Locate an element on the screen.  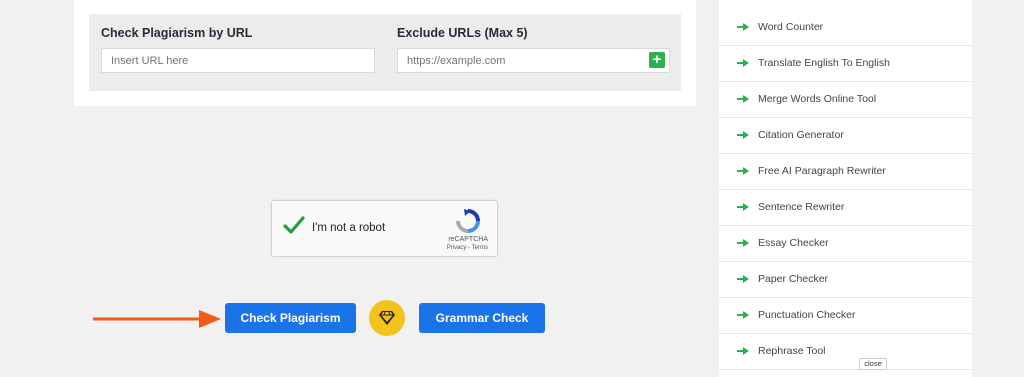
sidebar-item-label: Word Counter is located at coordinates (791, 27).